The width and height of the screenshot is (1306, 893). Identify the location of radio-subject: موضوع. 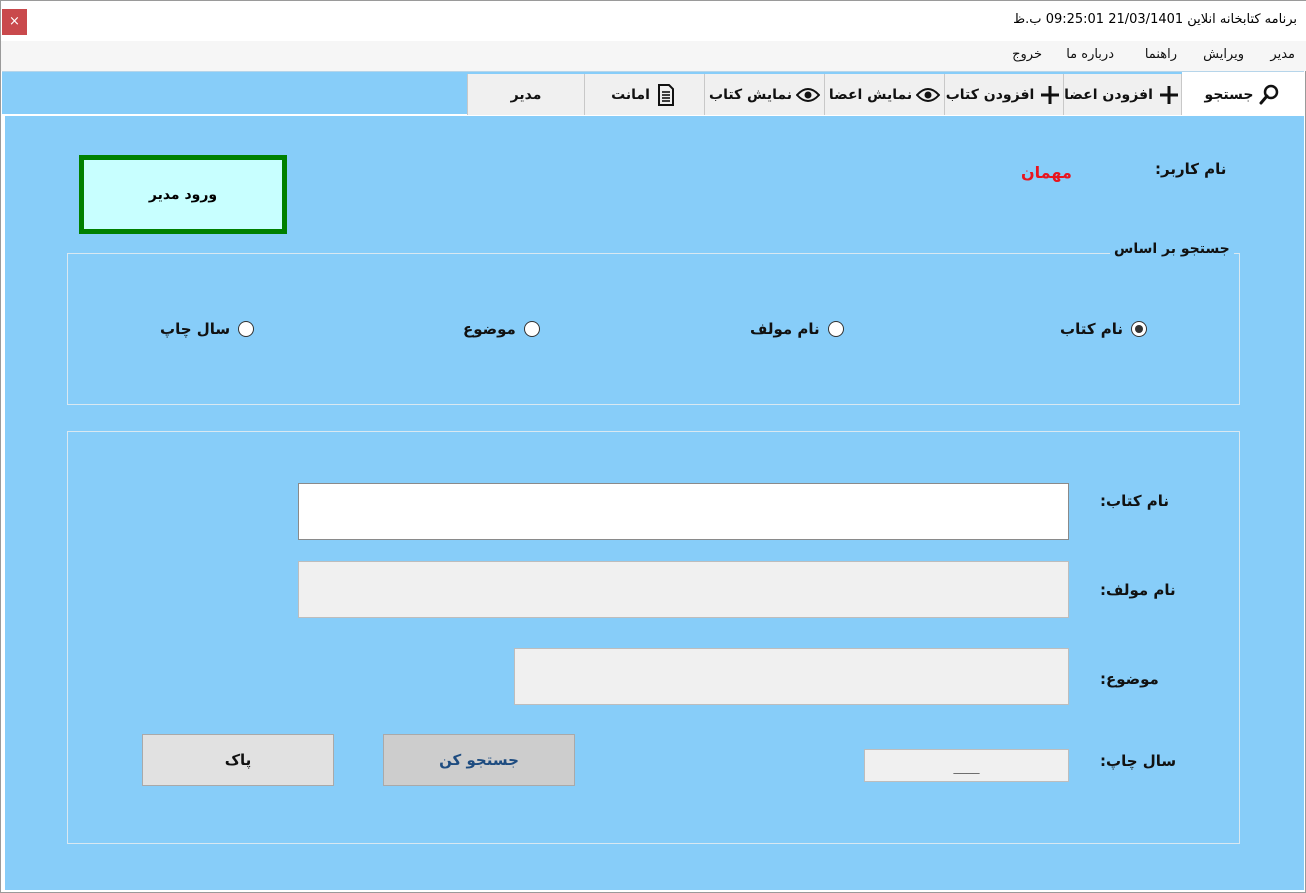
(501, 329).